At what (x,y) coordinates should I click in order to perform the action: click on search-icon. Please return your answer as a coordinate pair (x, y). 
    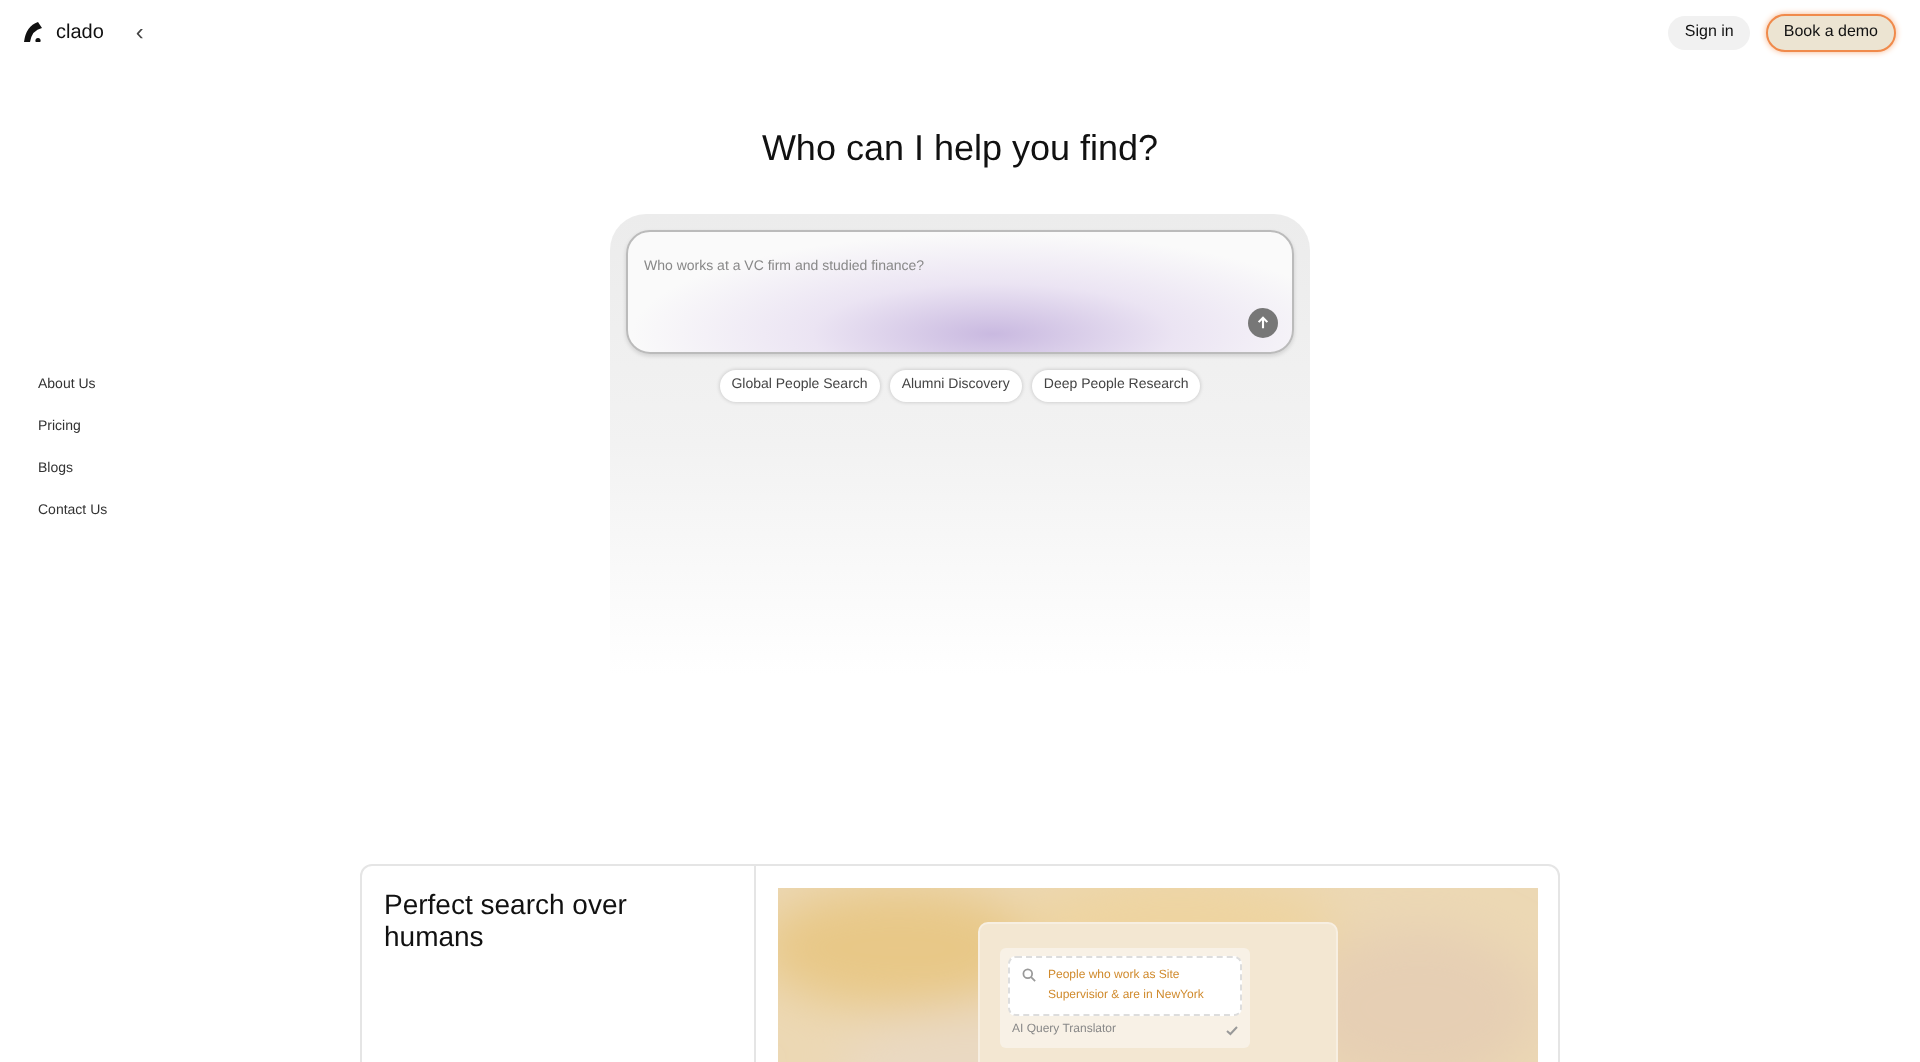
    Looking at the image, I should click on (1029, 975).